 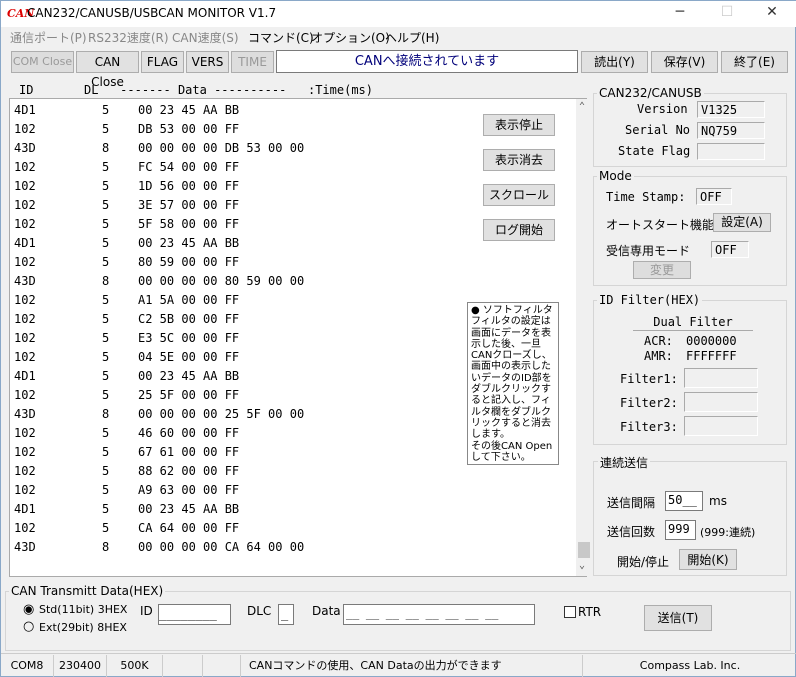 I want to click on interval-unit: ms, so click(x=718, y=501).